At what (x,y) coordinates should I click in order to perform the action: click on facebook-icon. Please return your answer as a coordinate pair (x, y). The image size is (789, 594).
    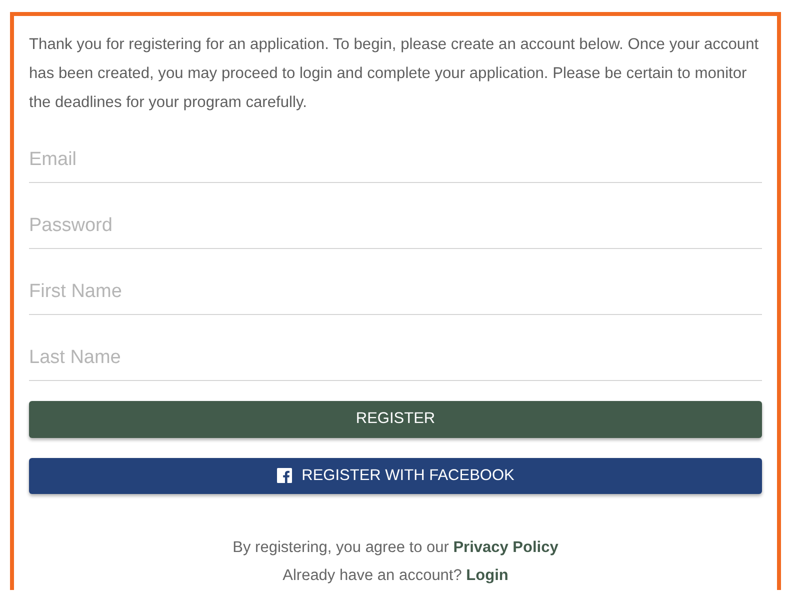
    Looking at the image, I should click on (284, 476).